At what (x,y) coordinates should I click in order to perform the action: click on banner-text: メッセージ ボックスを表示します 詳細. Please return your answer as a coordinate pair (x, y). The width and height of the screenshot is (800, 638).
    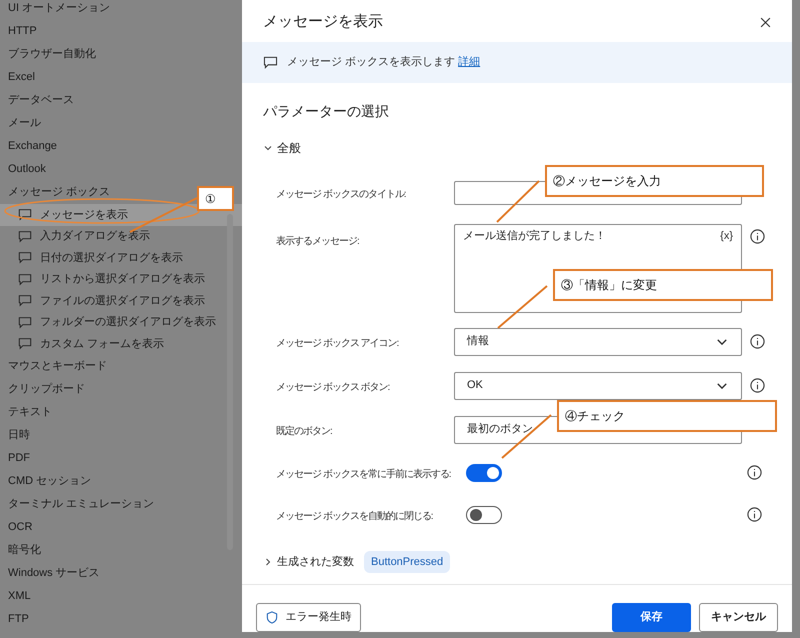
    Looking at the image, I should click on (383, 62).